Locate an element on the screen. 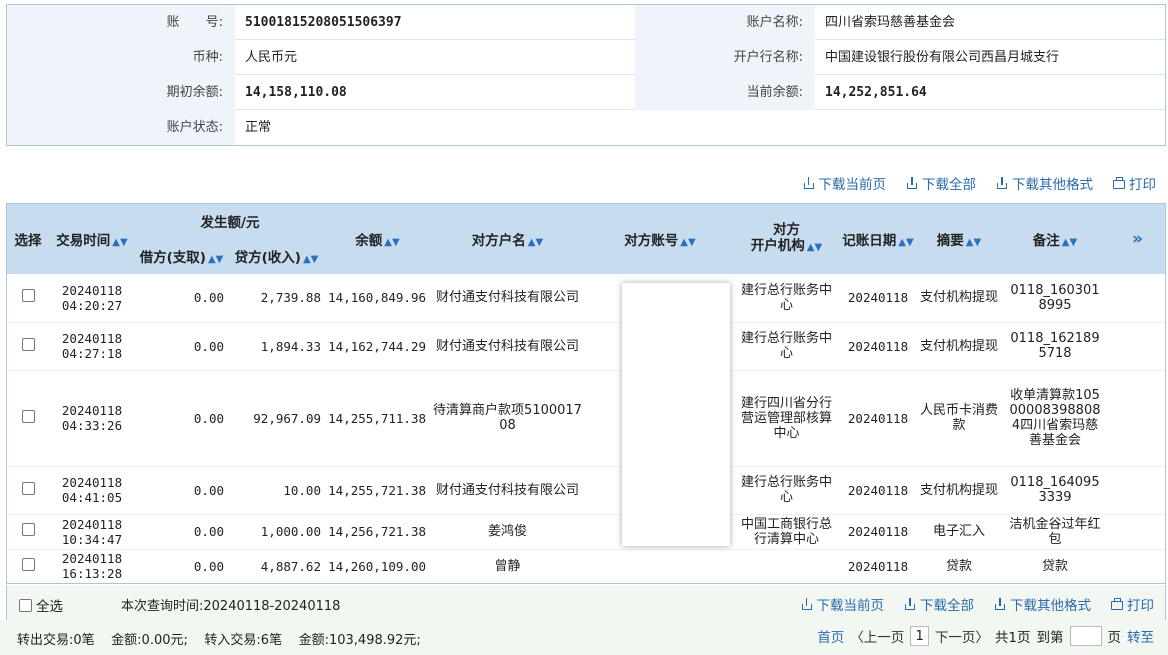 The width and height of the screenshot is (1168, 655). cell-time: 20240118 16:13:28 is located at coordinates (92, 566).